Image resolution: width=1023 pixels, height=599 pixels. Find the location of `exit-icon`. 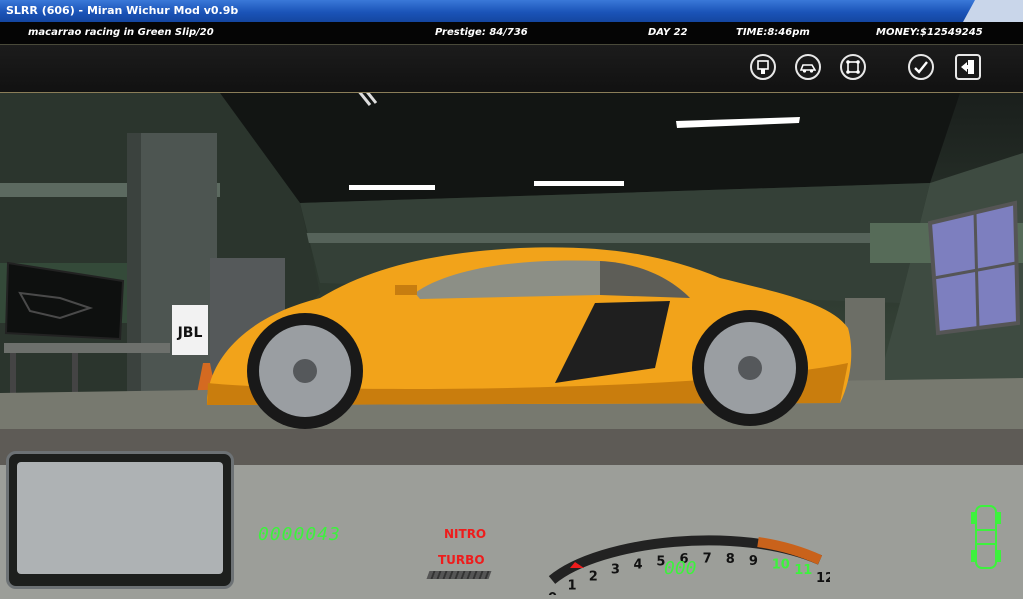

exit-icon is located at coordinates (967, 67).